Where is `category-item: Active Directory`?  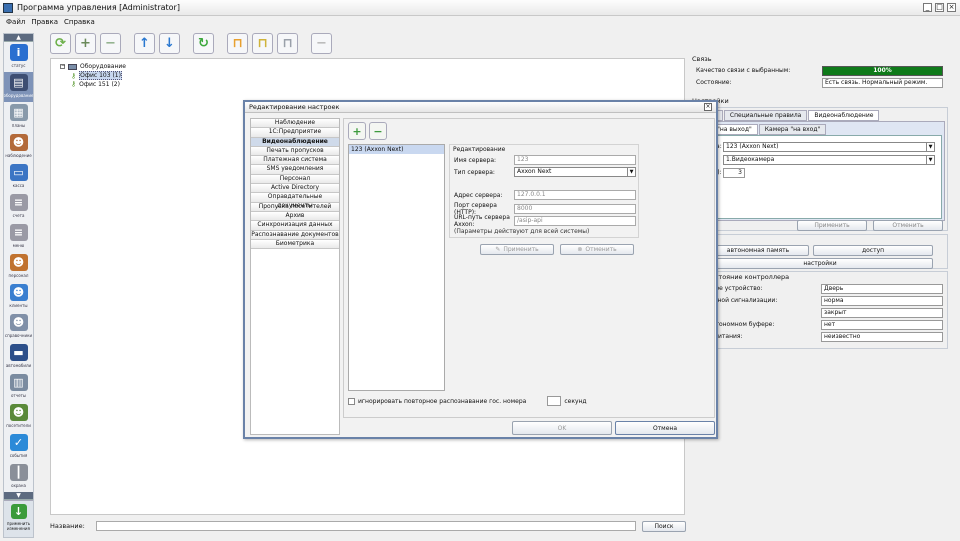 category-item: Active Directory is located at coordinates (295, 189).